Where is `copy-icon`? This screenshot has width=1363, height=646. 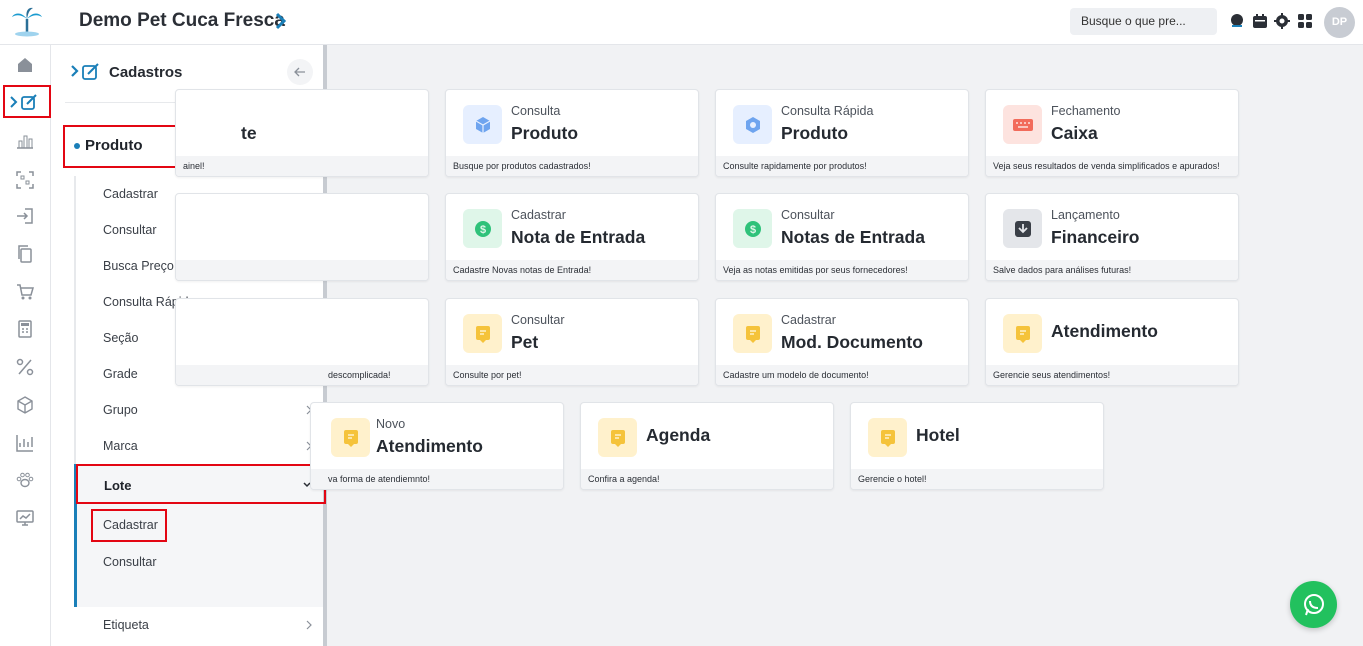
copy-icon is located at coordinates (25, 254).